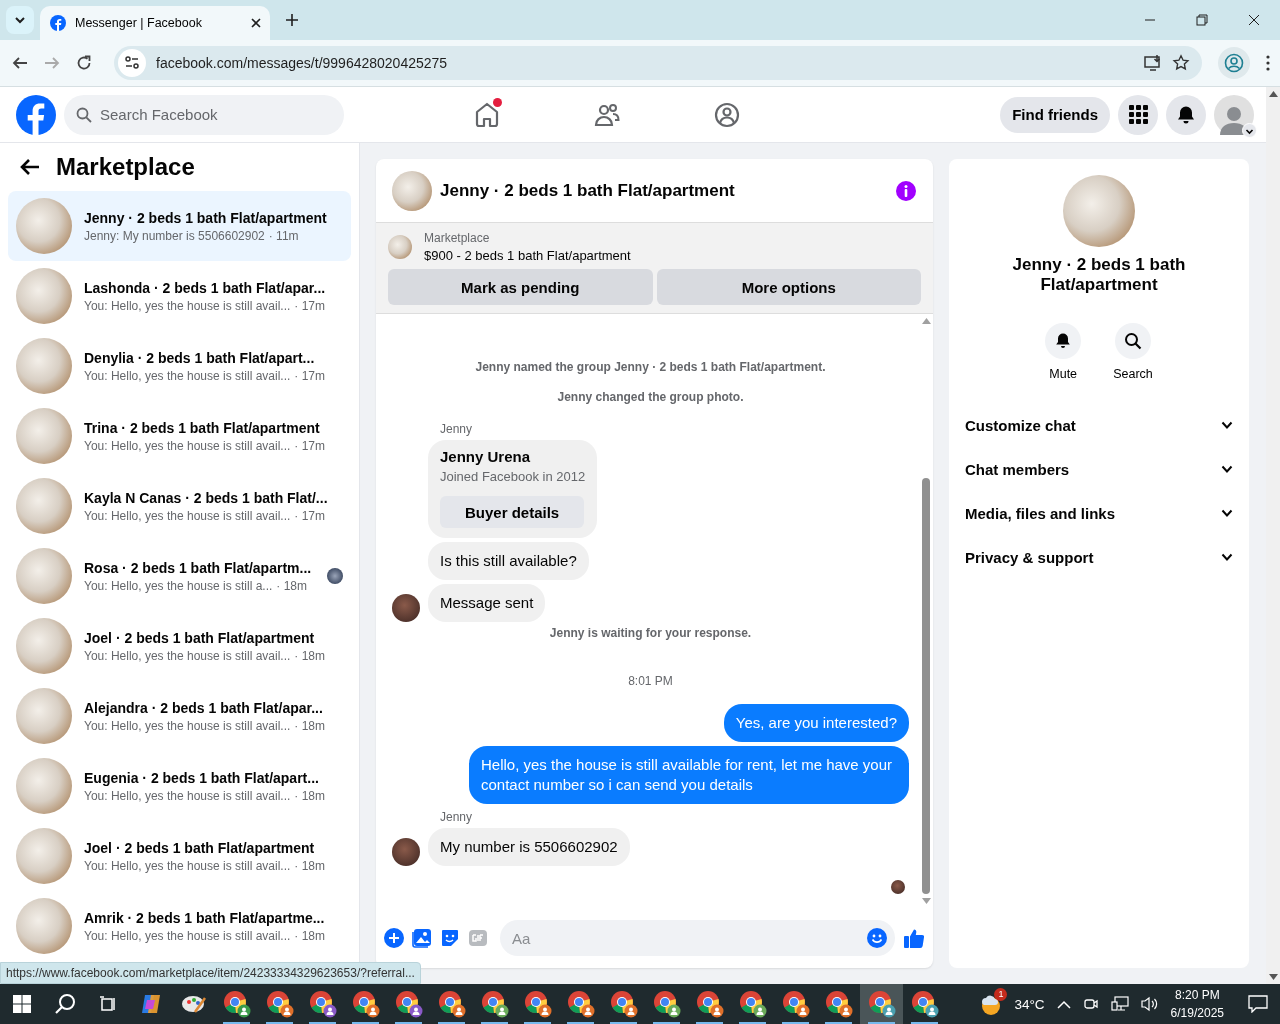  What do you see at coordinates (512, 512) in the screenshot?
I see `buyer-details-button: Buyer details` at bounding box center [512, 512].